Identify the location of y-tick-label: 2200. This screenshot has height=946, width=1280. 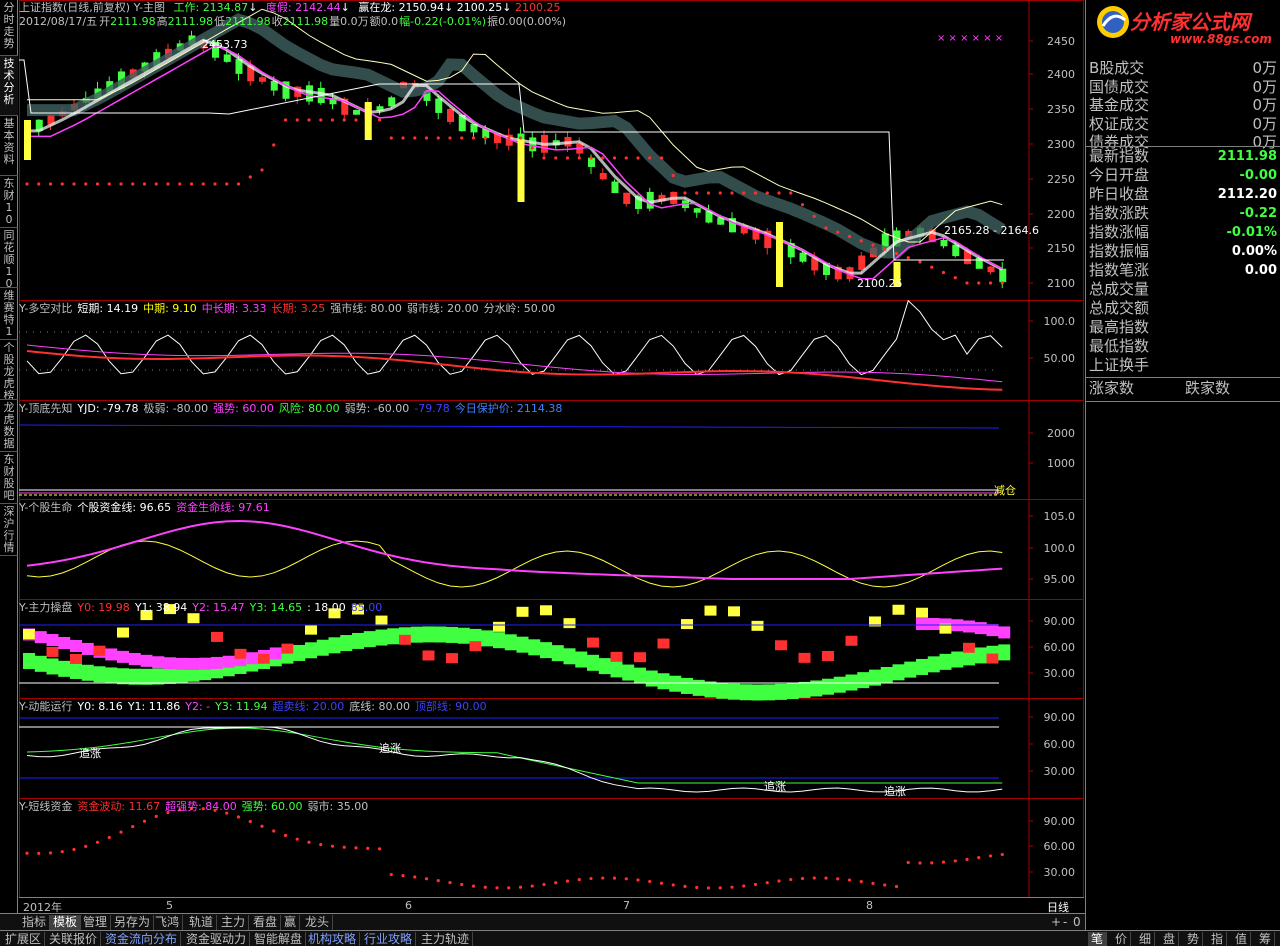
(1061, 214).